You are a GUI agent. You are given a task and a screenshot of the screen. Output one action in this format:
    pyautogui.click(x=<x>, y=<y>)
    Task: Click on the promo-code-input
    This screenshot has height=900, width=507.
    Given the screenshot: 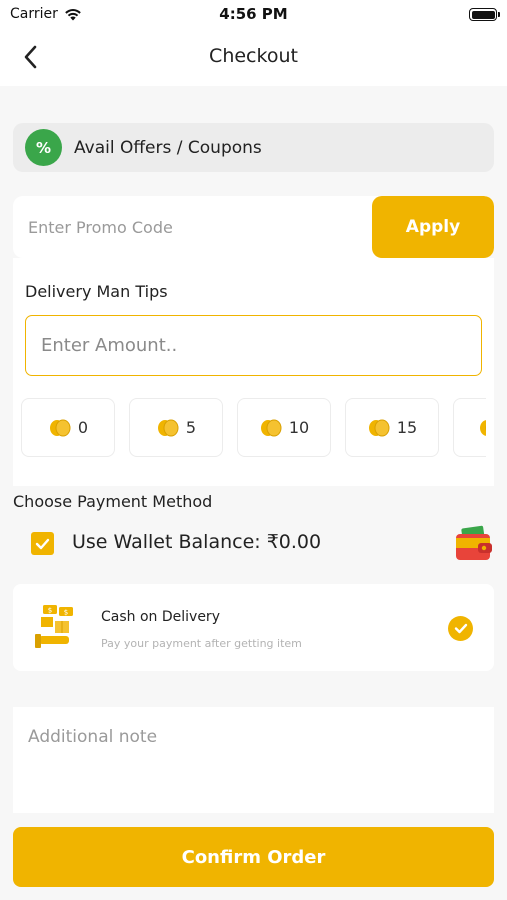 What is the action you would take?
    pyautogui.click(x=192, y=227)
    